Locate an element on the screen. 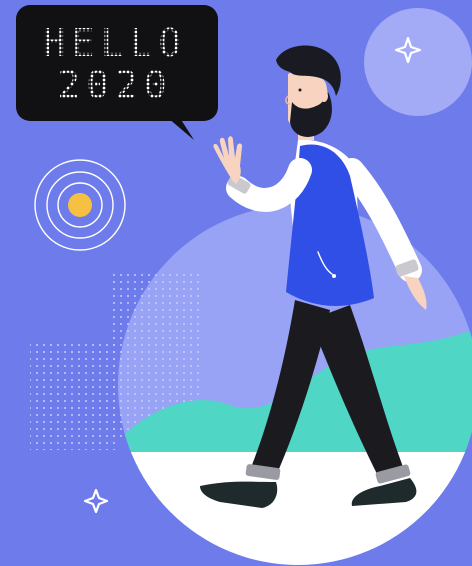 The image size is (472, 566). dot-grid-left is located at coordinates (75, 395).